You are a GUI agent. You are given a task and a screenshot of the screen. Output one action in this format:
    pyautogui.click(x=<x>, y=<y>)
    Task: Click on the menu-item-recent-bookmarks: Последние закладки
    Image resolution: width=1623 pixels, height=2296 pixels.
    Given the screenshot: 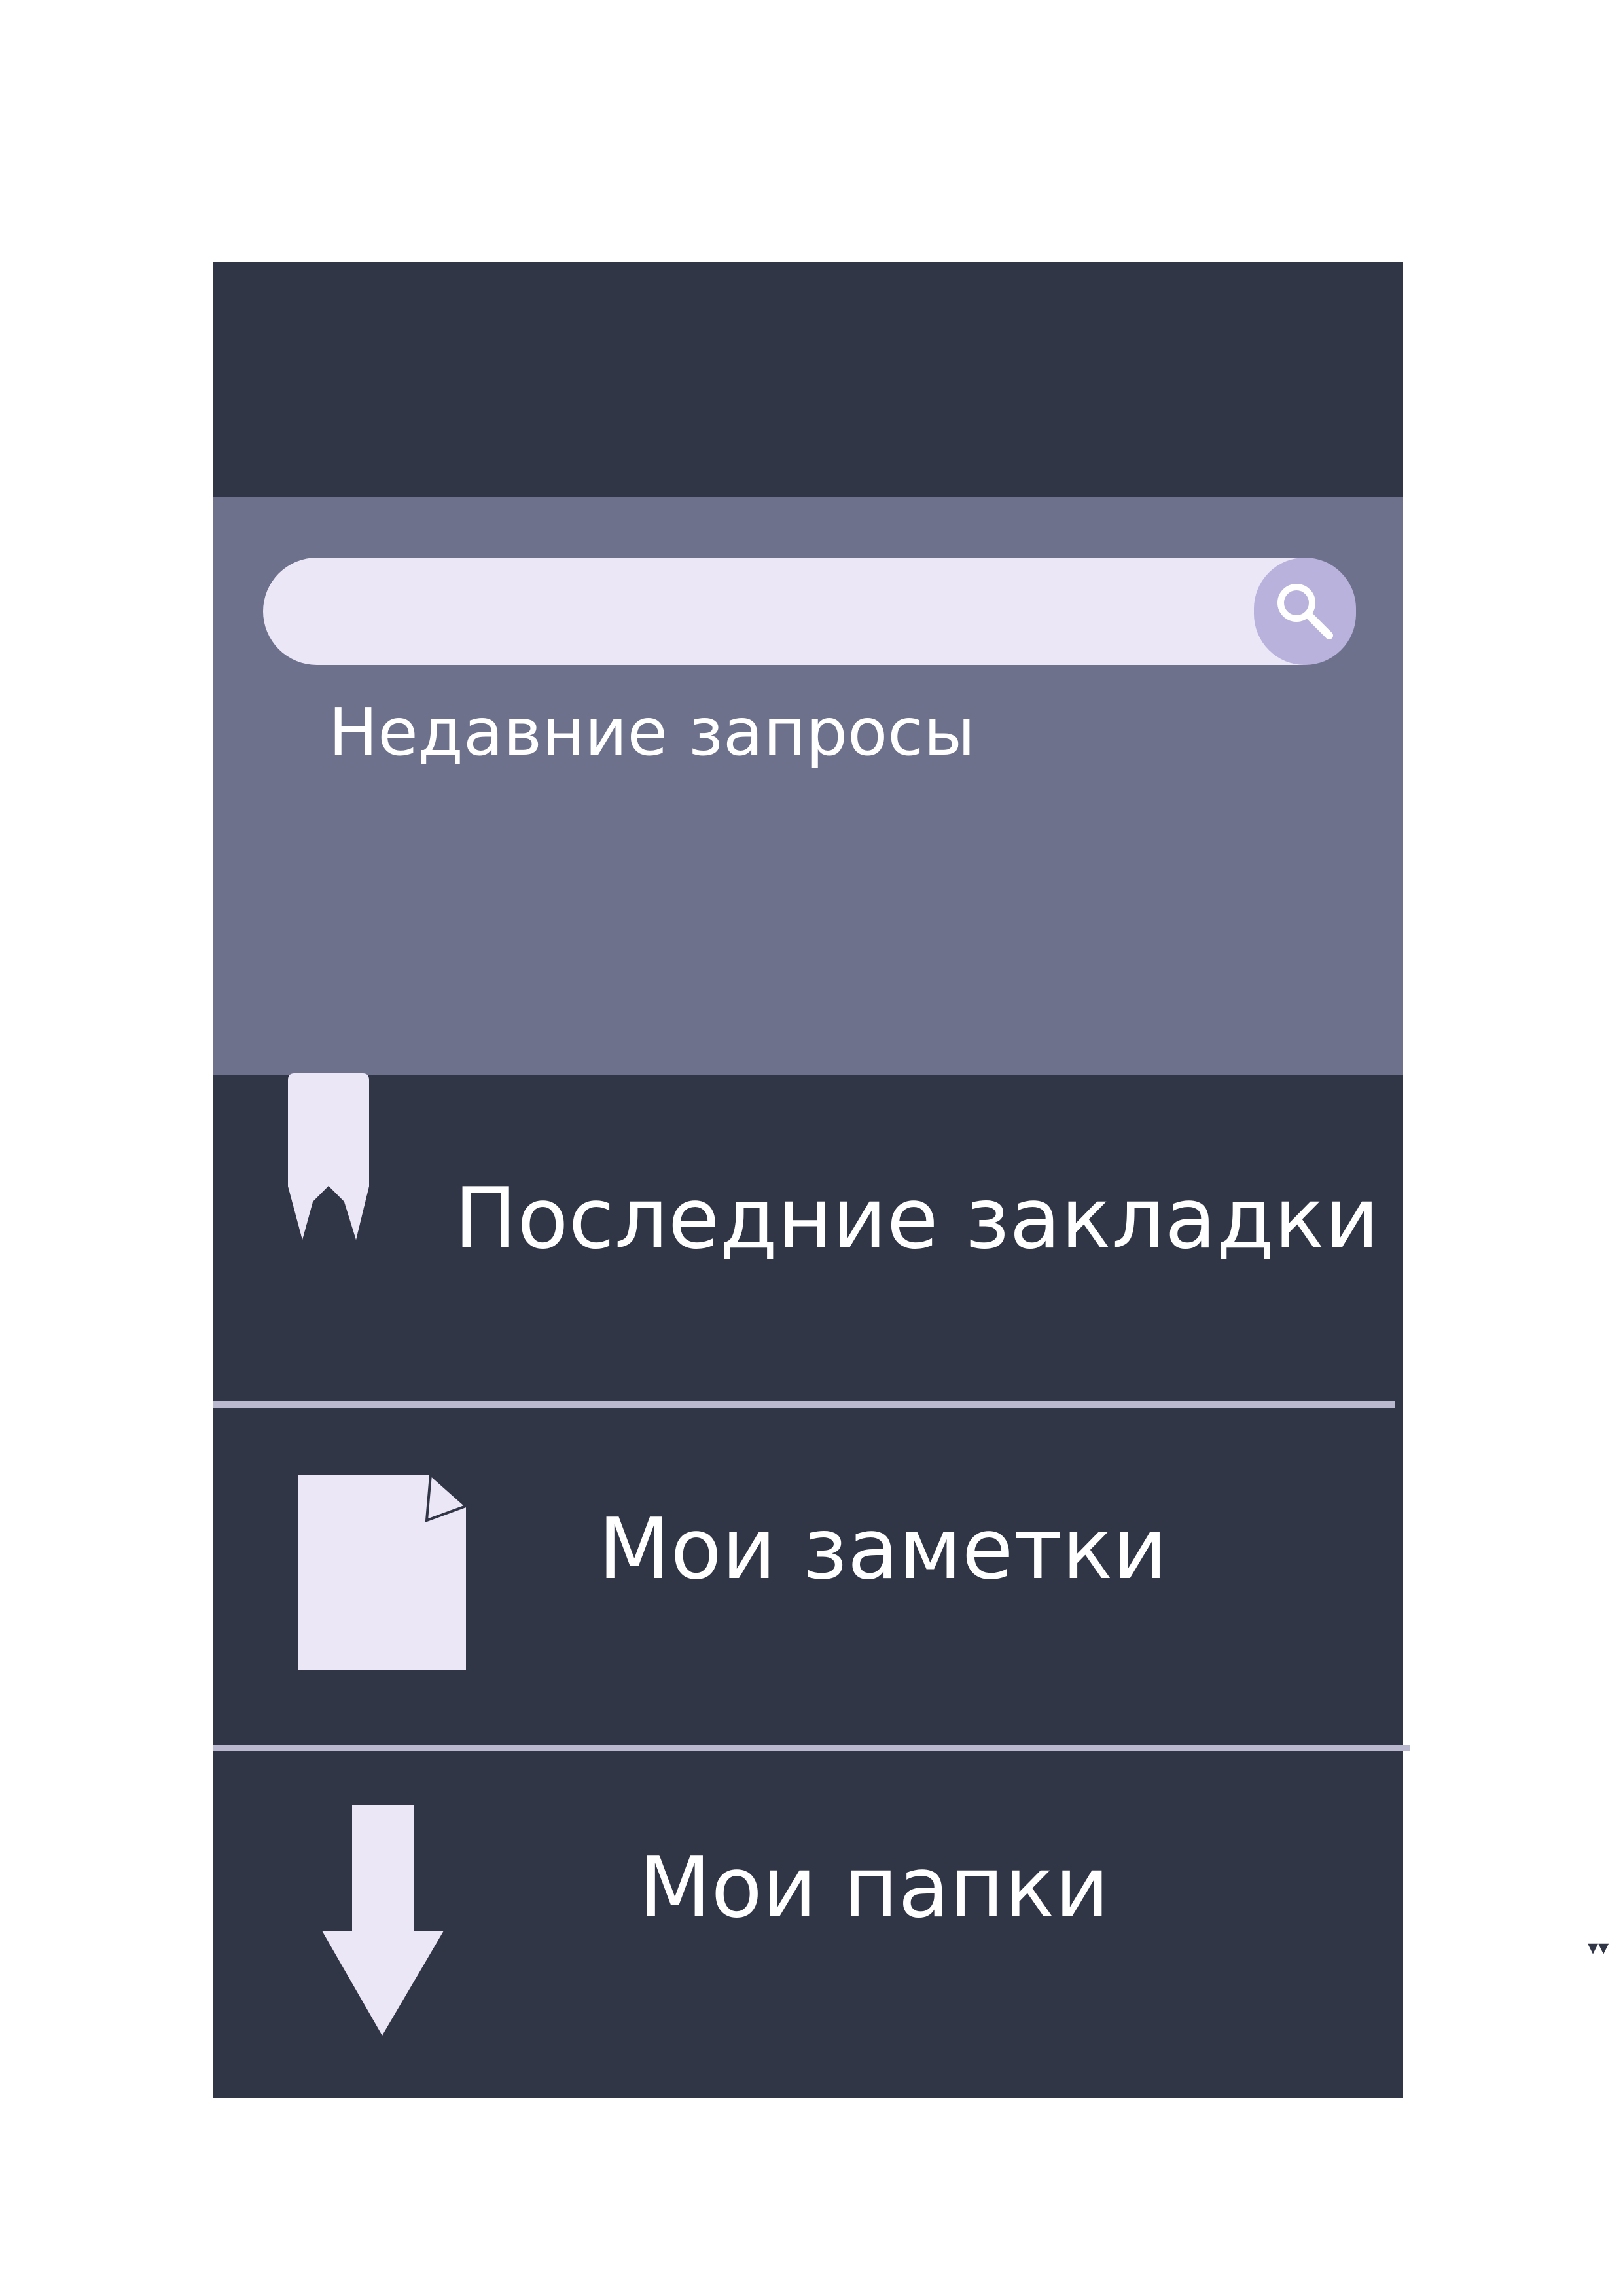 What is the action you would take?
    pyautogui.click(x=808, y=1241)
    